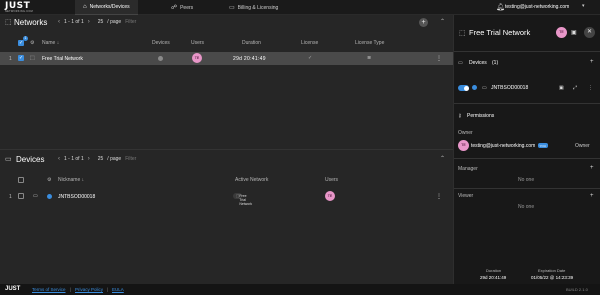 This screenshot has height=295, width=600. What do you see at coordinates (21, 58) in the screenshot?
I see `row-checkbox: ✓` at bounding box center [21, 58].